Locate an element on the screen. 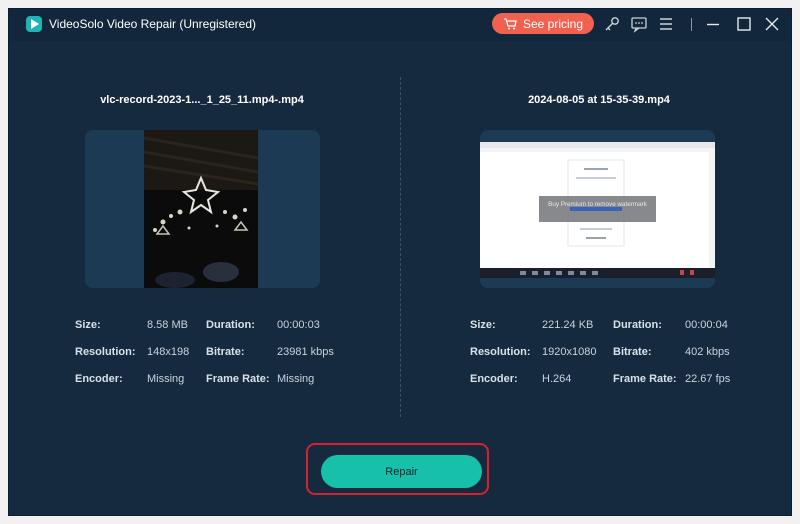 This screenshot has height=524, width=800. left-bitrate-label: Bitrate: is located at coordinates (225, 352).